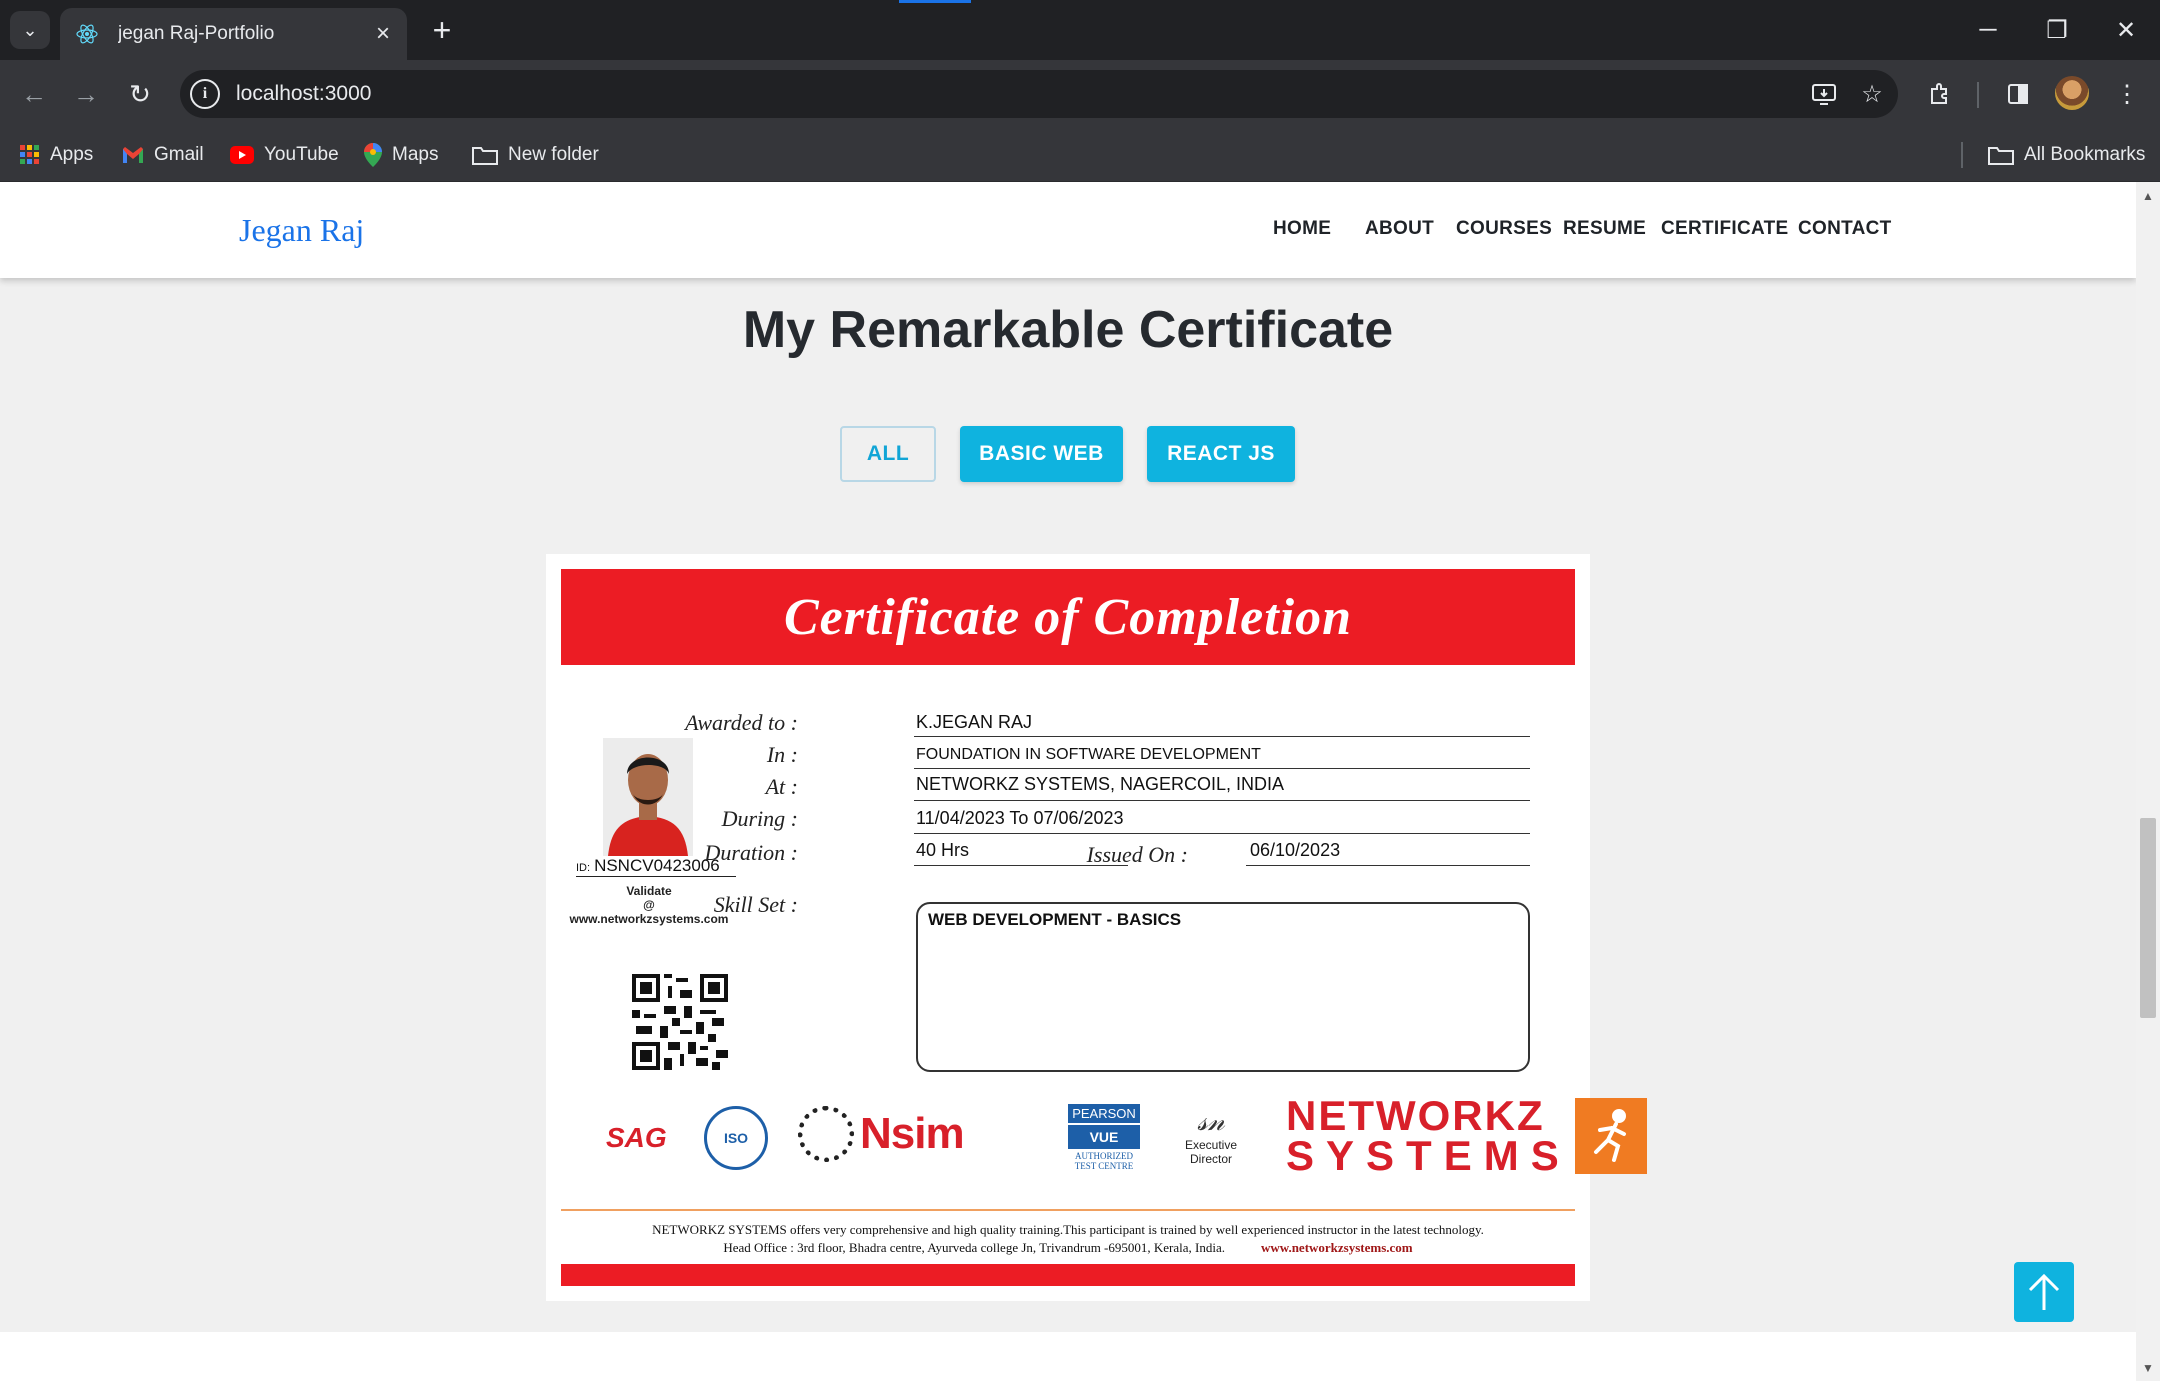  I want to click on page-scrollbar: ▲ ▼, so click(2148, 781).